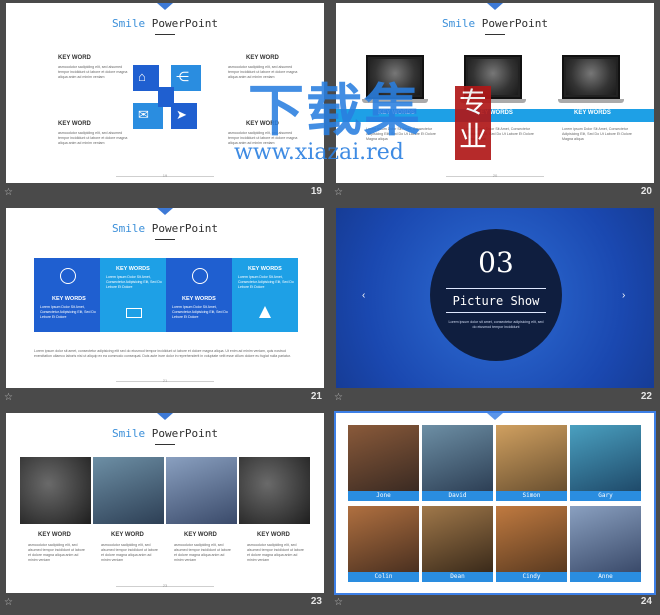  Describe the element at coordinates (74, 58) in the screenshot. I see `keyword-top-left: KEY WORD` at that location.